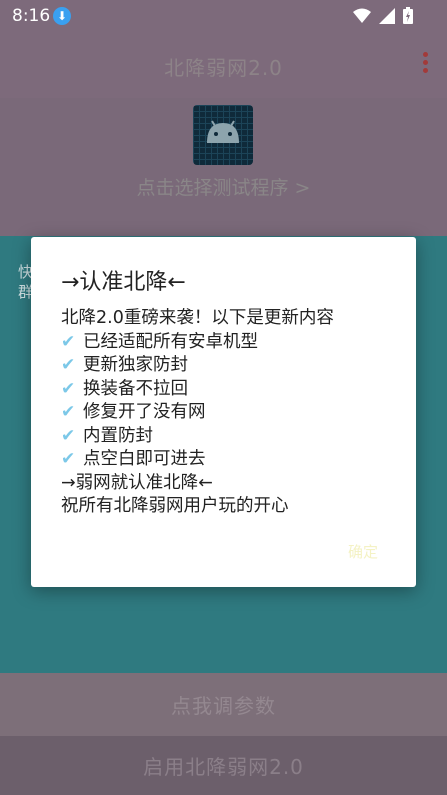 Image resolution: width=447 pixels, height=795 pixels. I want to click on android-app-icon, so click(223, 135).